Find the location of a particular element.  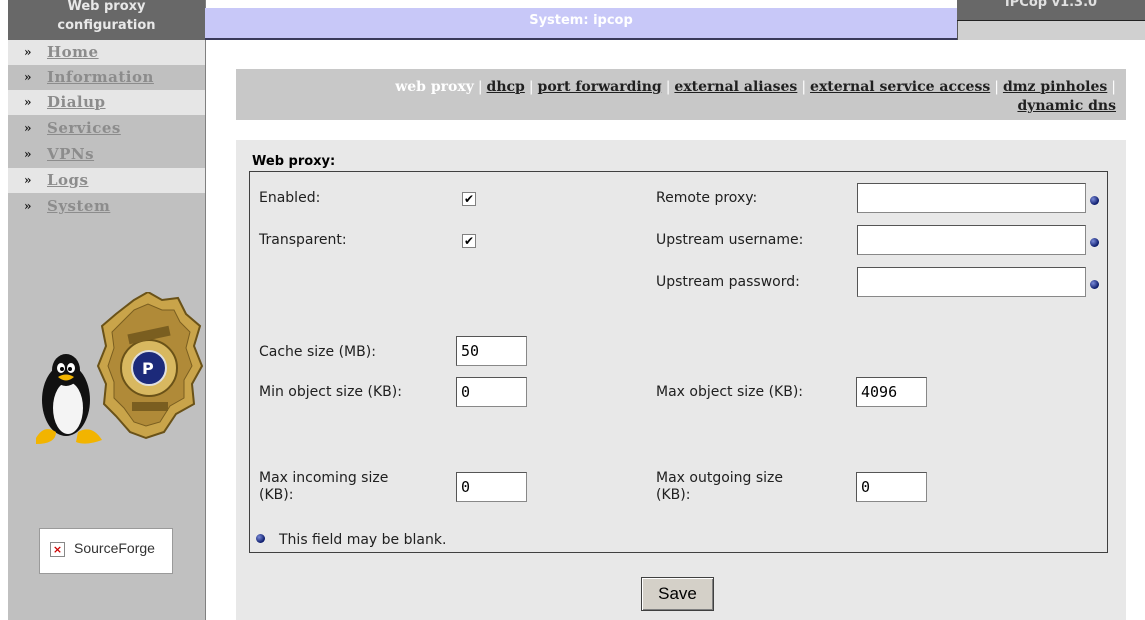

max-outgoing-label-line1: Max outgoing size is located at coordinates (720, 478).